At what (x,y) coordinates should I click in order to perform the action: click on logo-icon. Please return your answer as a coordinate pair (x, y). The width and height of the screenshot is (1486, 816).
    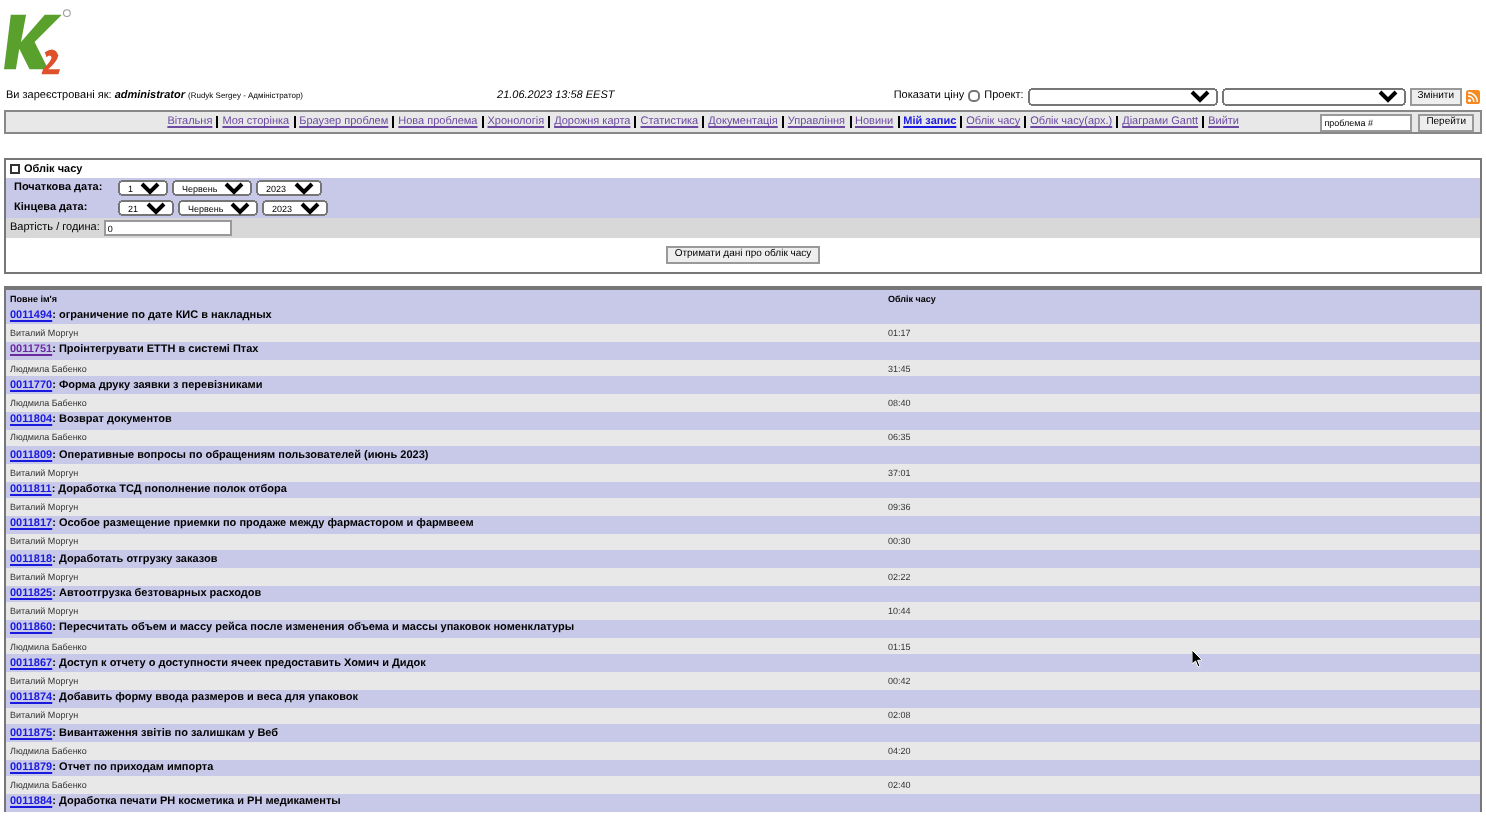
    Looking at the image, I should click on (38, 42).